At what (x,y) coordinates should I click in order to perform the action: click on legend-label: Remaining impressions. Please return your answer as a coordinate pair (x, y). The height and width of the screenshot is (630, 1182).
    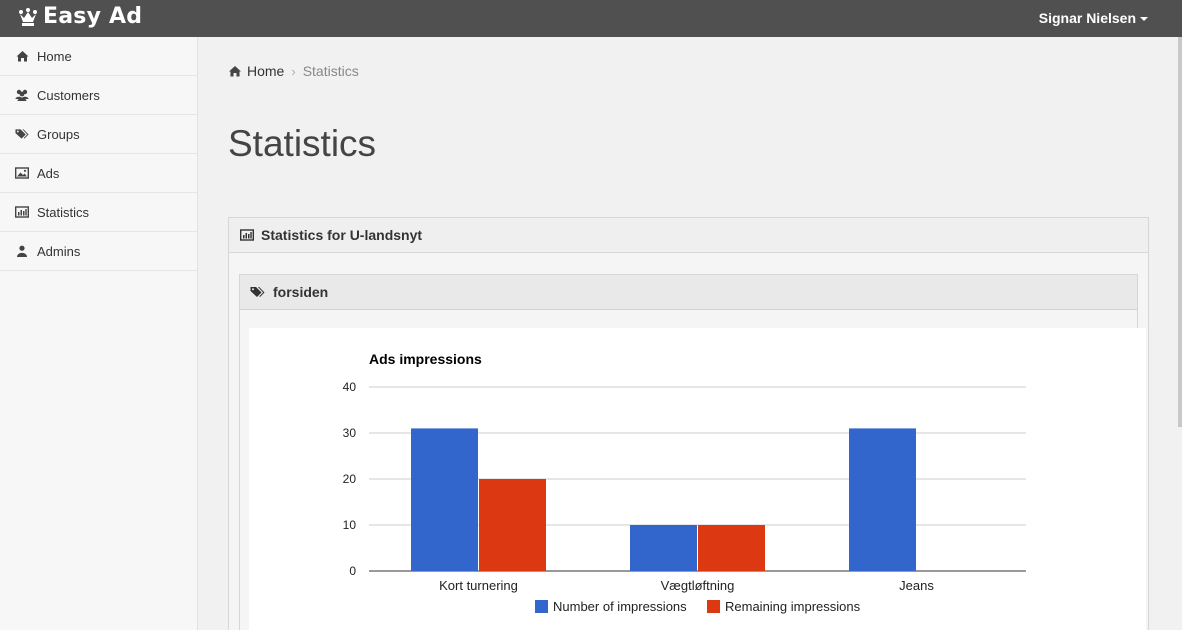
    Looking at the image, I should click on (793, 606).